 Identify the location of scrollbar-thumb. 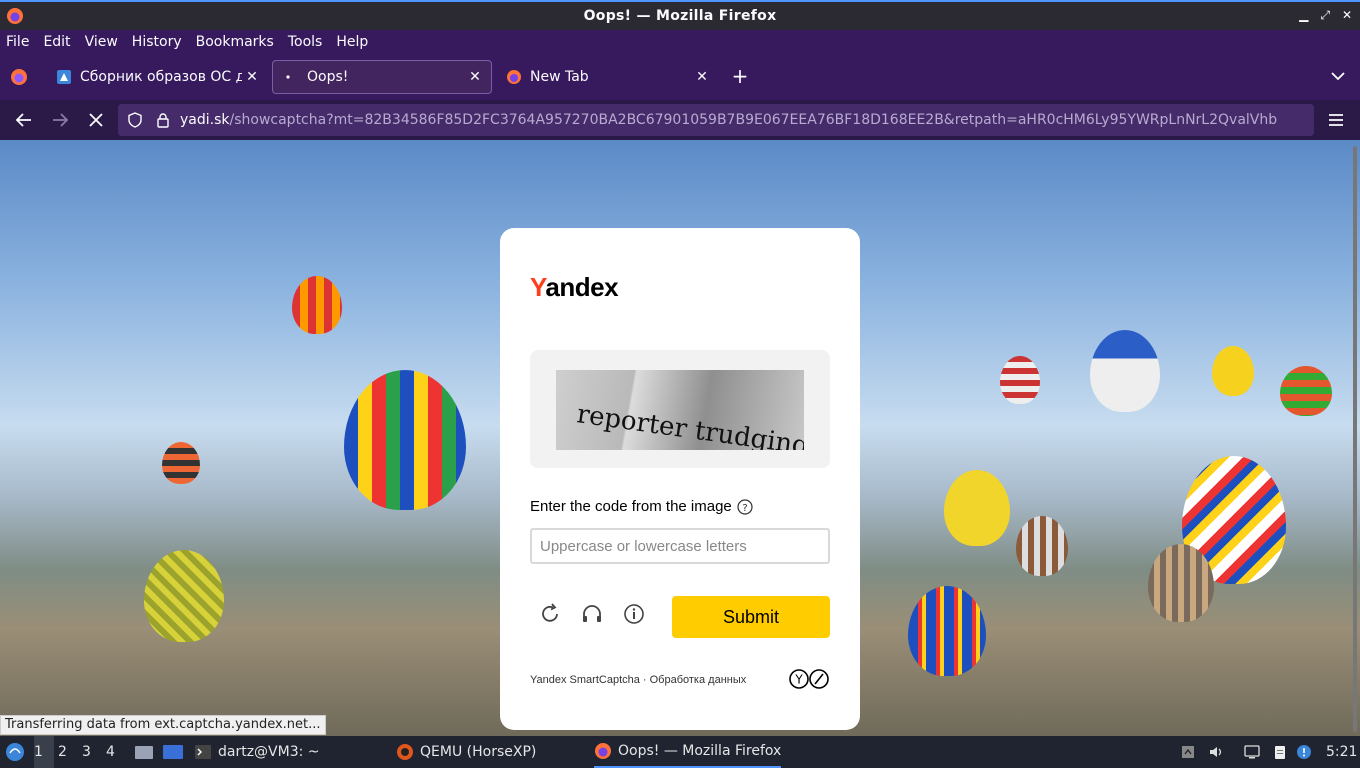
(1355, 439).